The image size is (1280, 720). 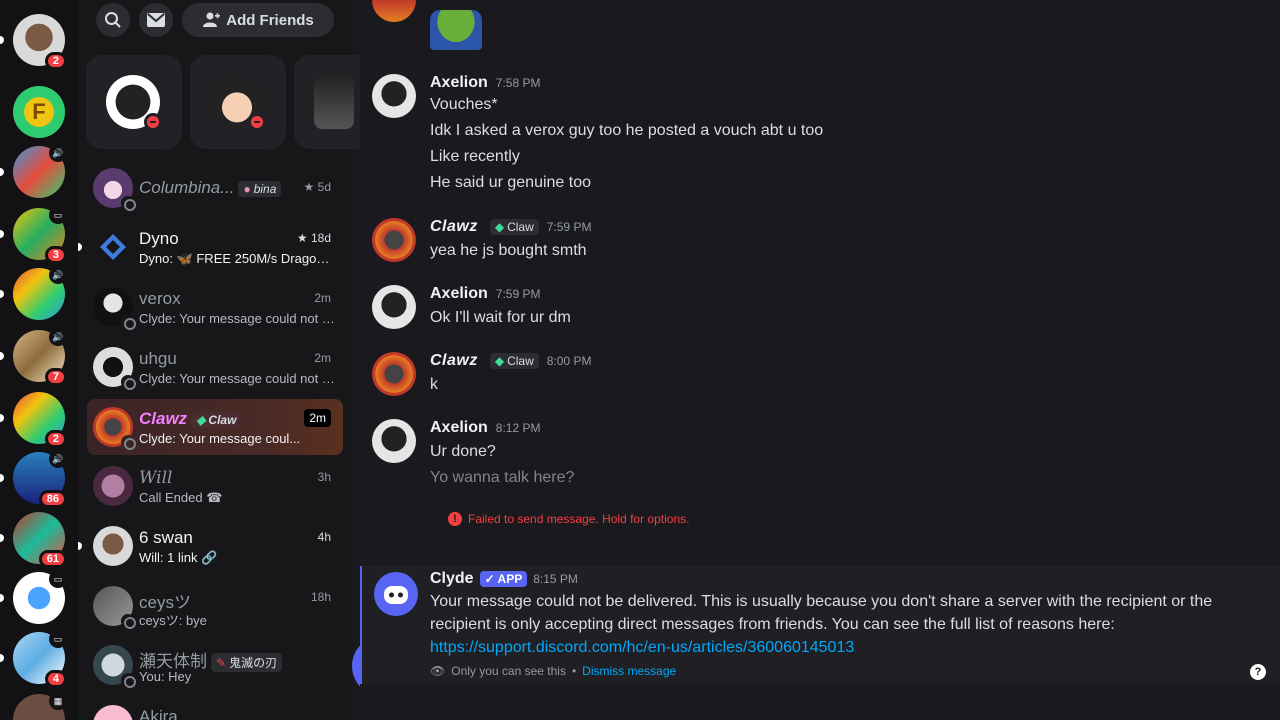 I want to click on dm-row-columbina: Columbina... ● bina ★ 5d, so click(x=215, y=188).